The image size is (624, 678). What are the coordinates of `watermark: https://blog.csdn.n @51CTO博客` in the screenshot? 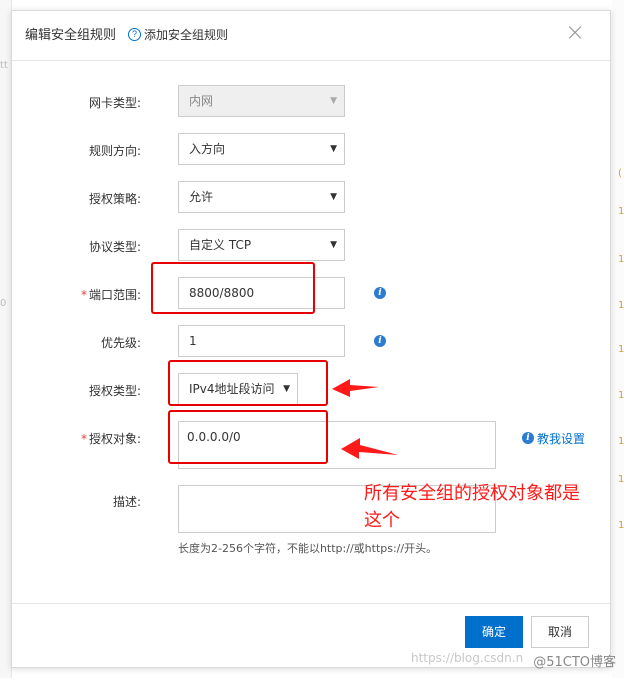 It's located at (513, 660).